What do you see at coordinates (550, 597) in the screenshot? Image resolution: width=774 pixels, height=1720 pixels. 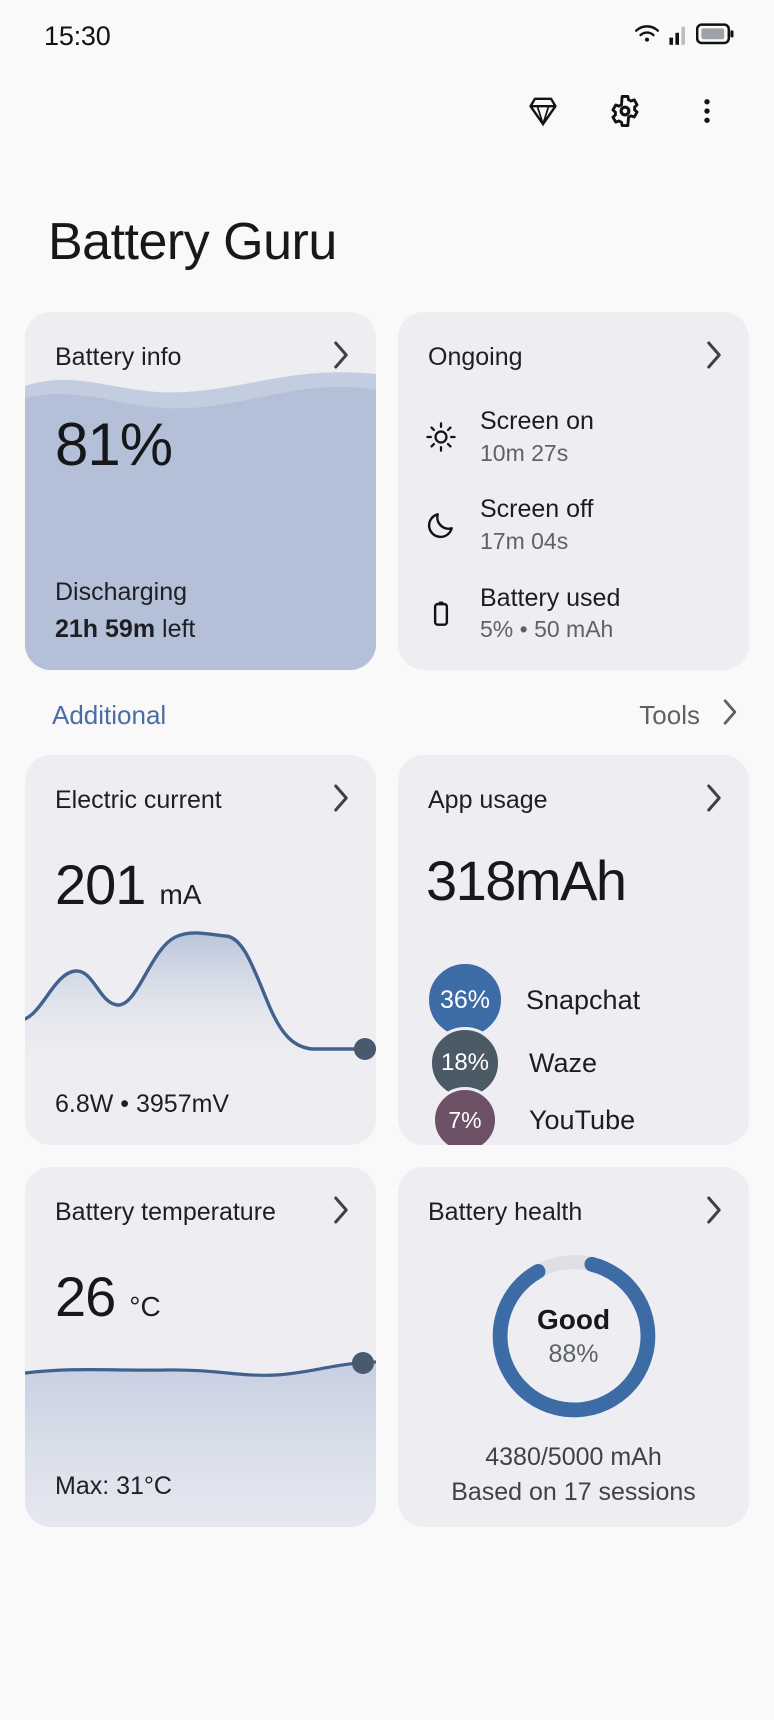 I see `ongoing-label: Battery used` at bounding box center [550, 597].